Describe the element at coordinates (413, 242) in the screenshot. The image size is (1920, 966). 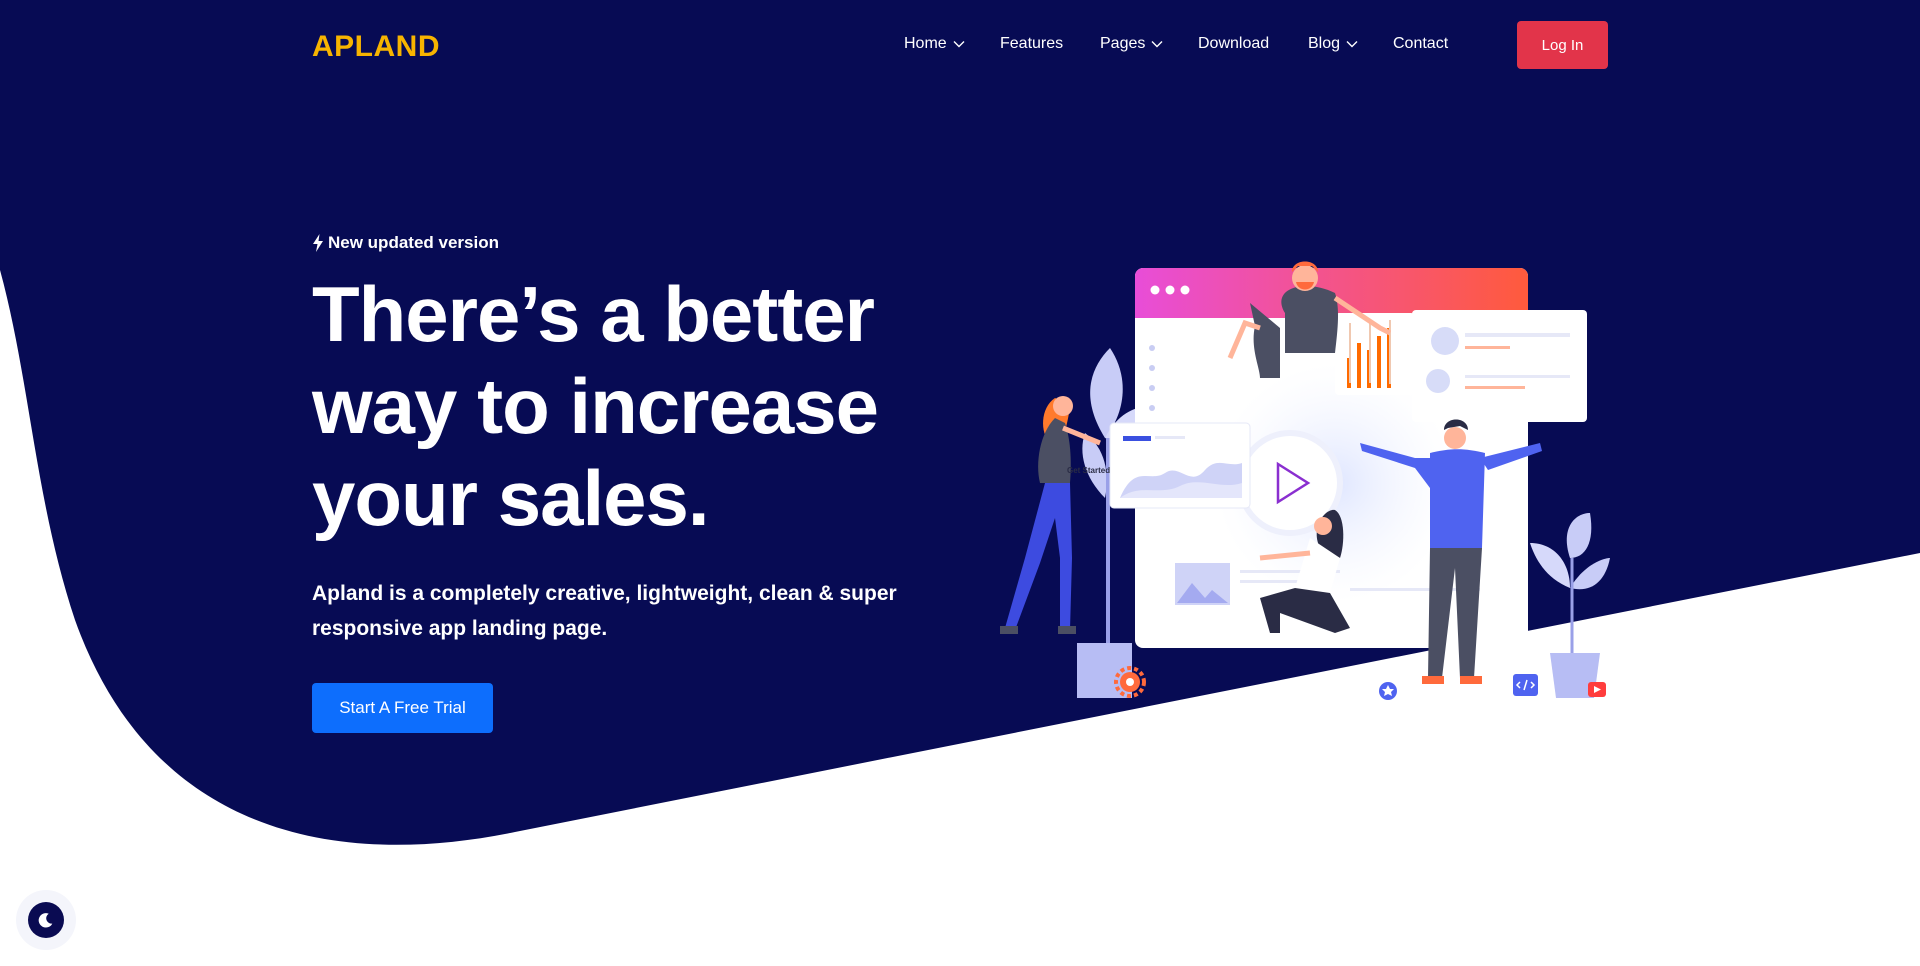
I see `version-badge-text: New updated version` at that location.